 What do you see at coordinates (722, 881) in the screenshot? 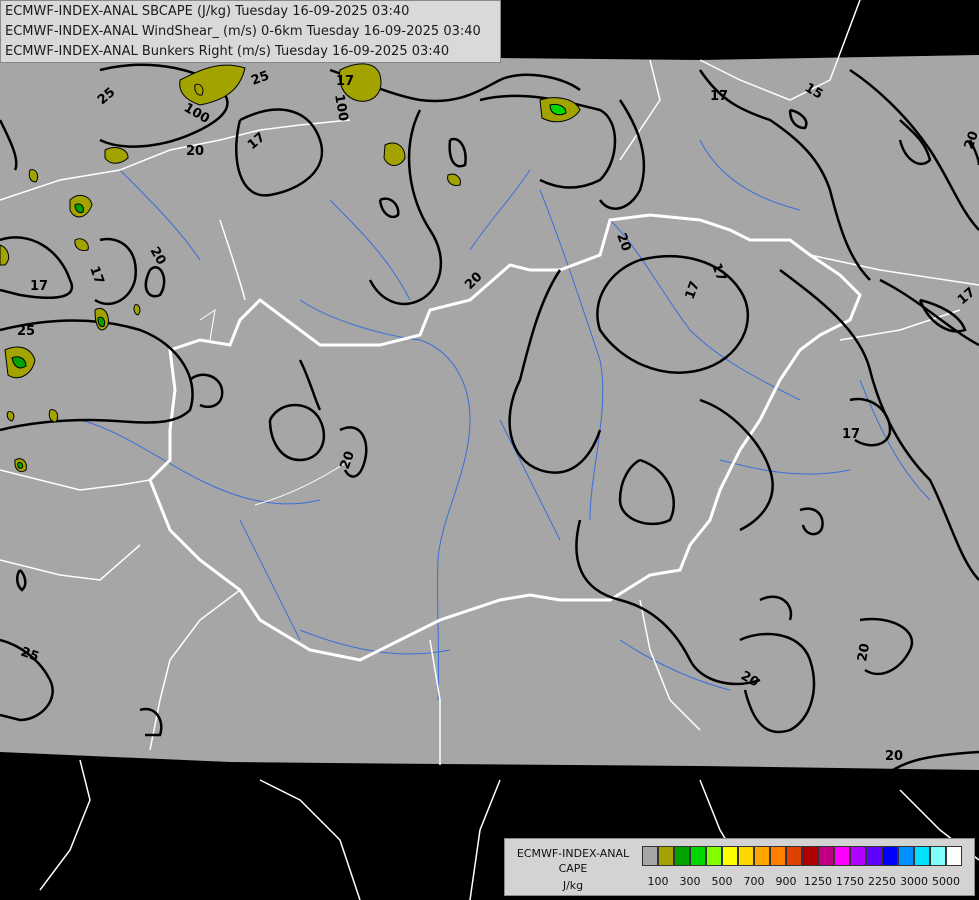
I see `legend-tick-label: 500` at bounding box center [722, 881].